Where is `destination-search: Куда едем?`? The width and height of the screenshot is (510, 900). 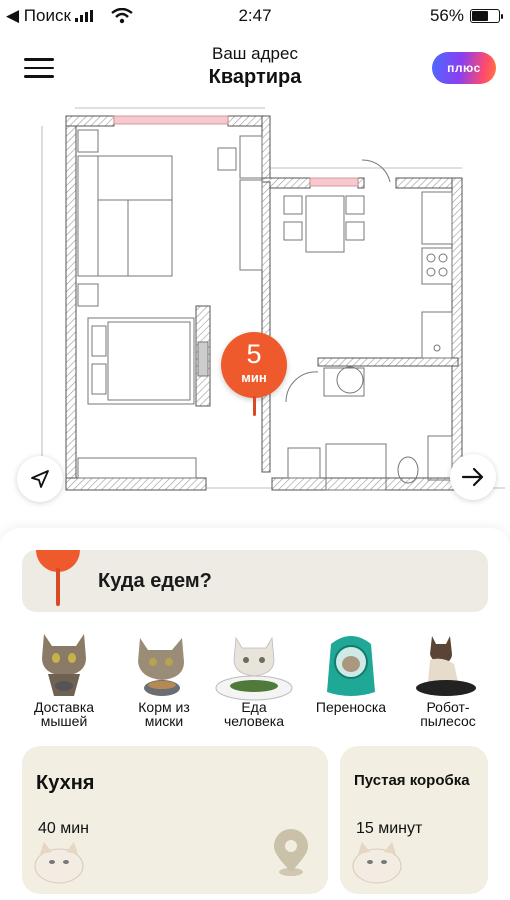
destination-search: Куда едем? is located at coordinates (255, 581).